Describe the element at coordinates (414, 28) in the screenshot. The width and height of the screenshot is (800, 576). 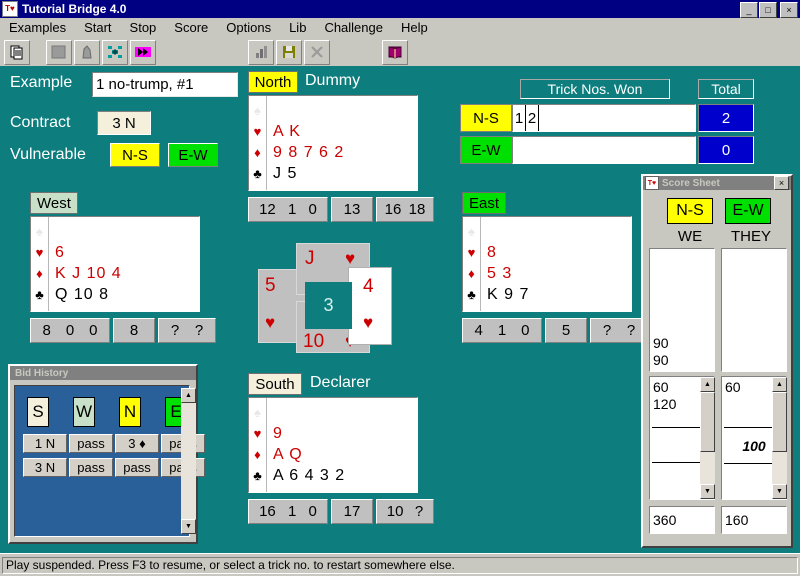
I see `menu-help: Help` at that location.